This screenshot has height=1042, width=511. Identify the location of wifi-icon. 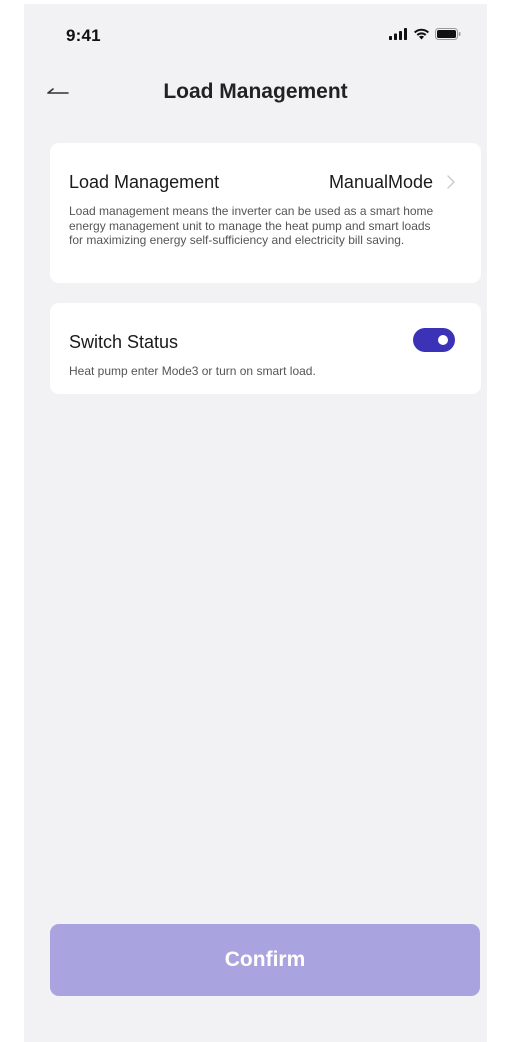
(421, 36).